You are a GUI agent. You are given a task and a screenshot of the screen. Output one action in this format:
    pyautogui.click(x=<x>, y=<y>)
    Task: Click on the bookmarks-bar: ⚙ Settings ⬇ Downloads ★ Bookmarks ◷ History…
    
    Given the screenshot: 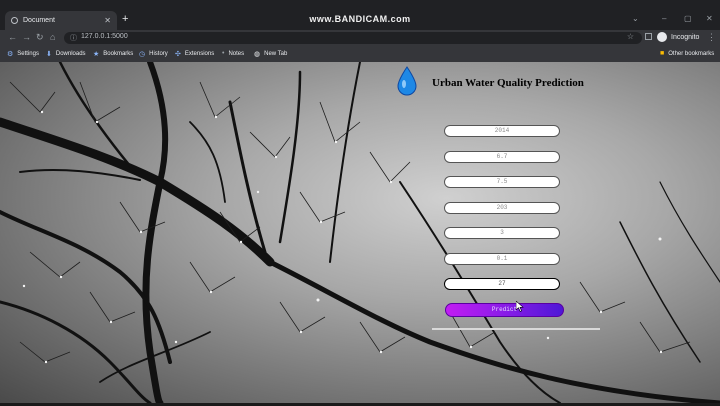 What is the action you would take?
    pyautogui.click(x=360, y=54)
    